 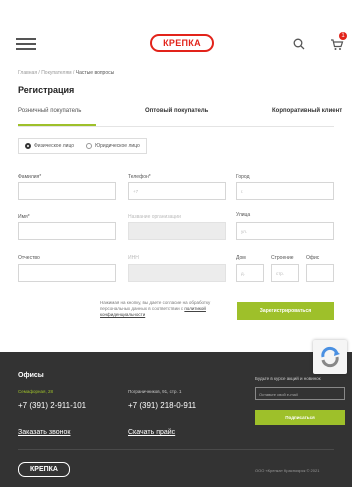 I want to click on radio-label: Юридическое лицо, so click(x=117, y=146).